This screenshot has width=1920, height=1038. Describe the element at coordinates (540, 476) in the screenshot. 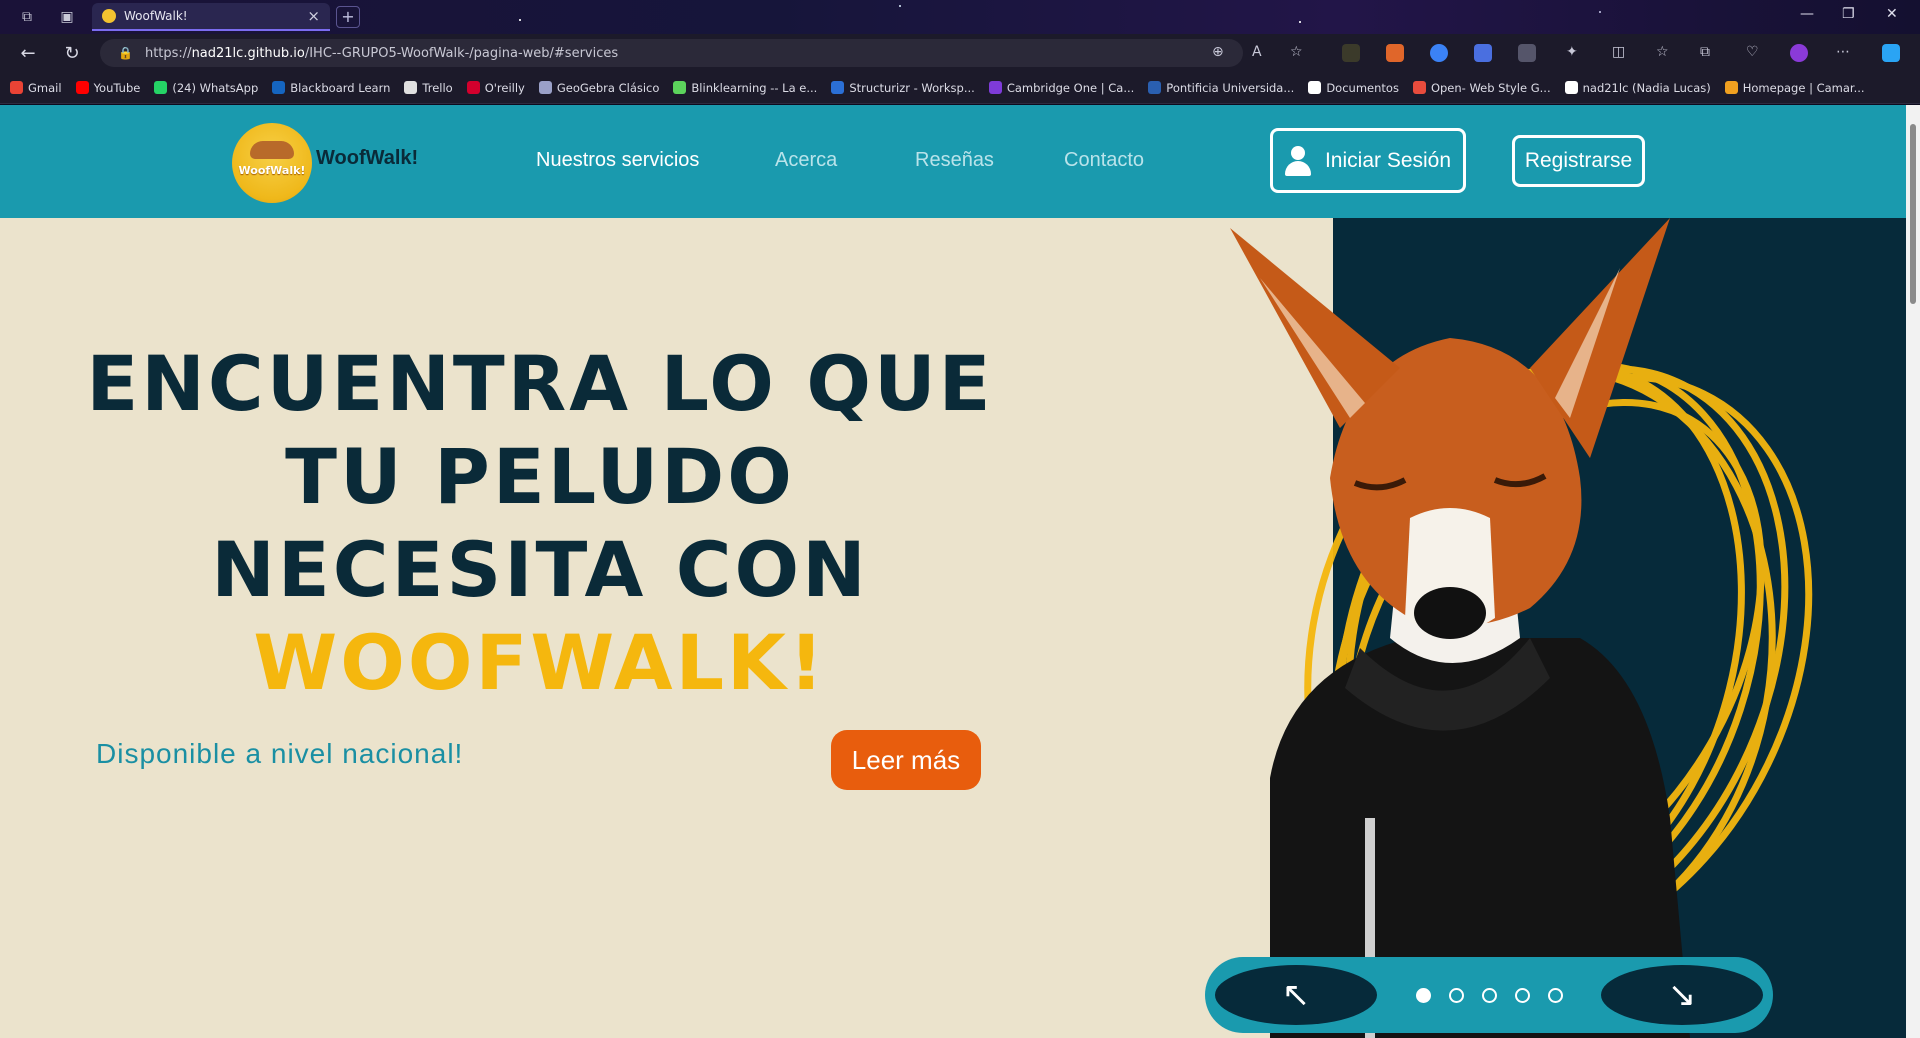

I see `hero-heading-line: TU PELUDO` at that location.